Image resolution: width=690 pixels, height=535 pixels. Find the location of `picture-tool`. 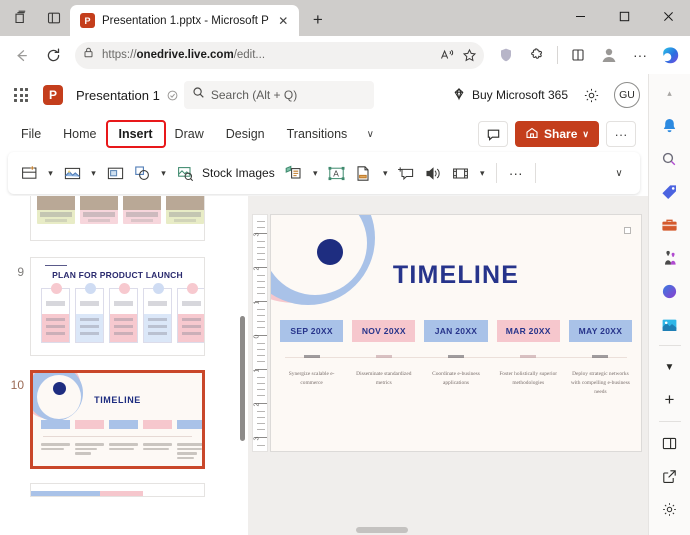

picture-tool is located at coordinates (72, 173).